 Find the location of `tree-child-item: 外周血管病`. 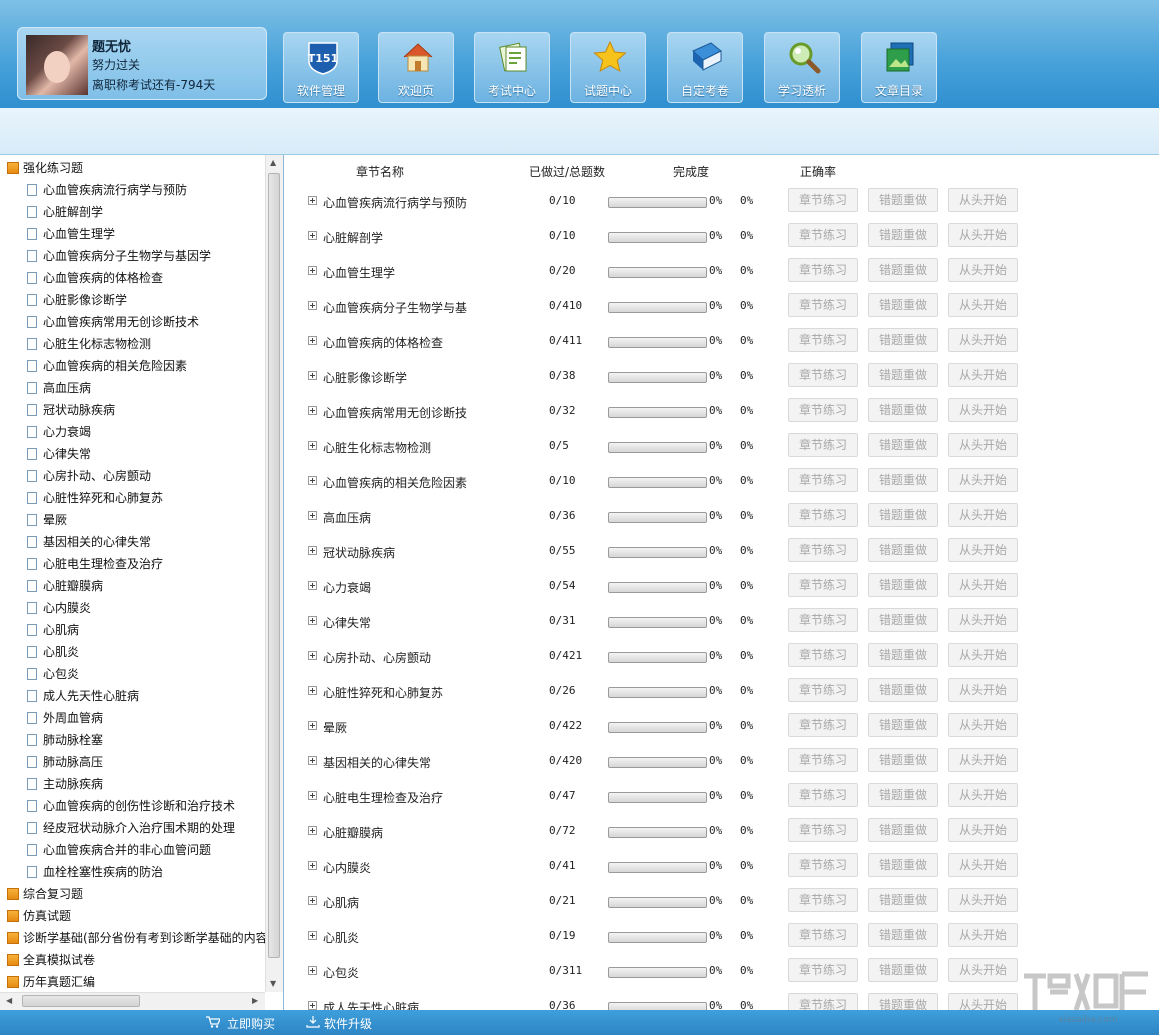

tree-child-item: 外周血管病 is located at coordinates (73, 717).